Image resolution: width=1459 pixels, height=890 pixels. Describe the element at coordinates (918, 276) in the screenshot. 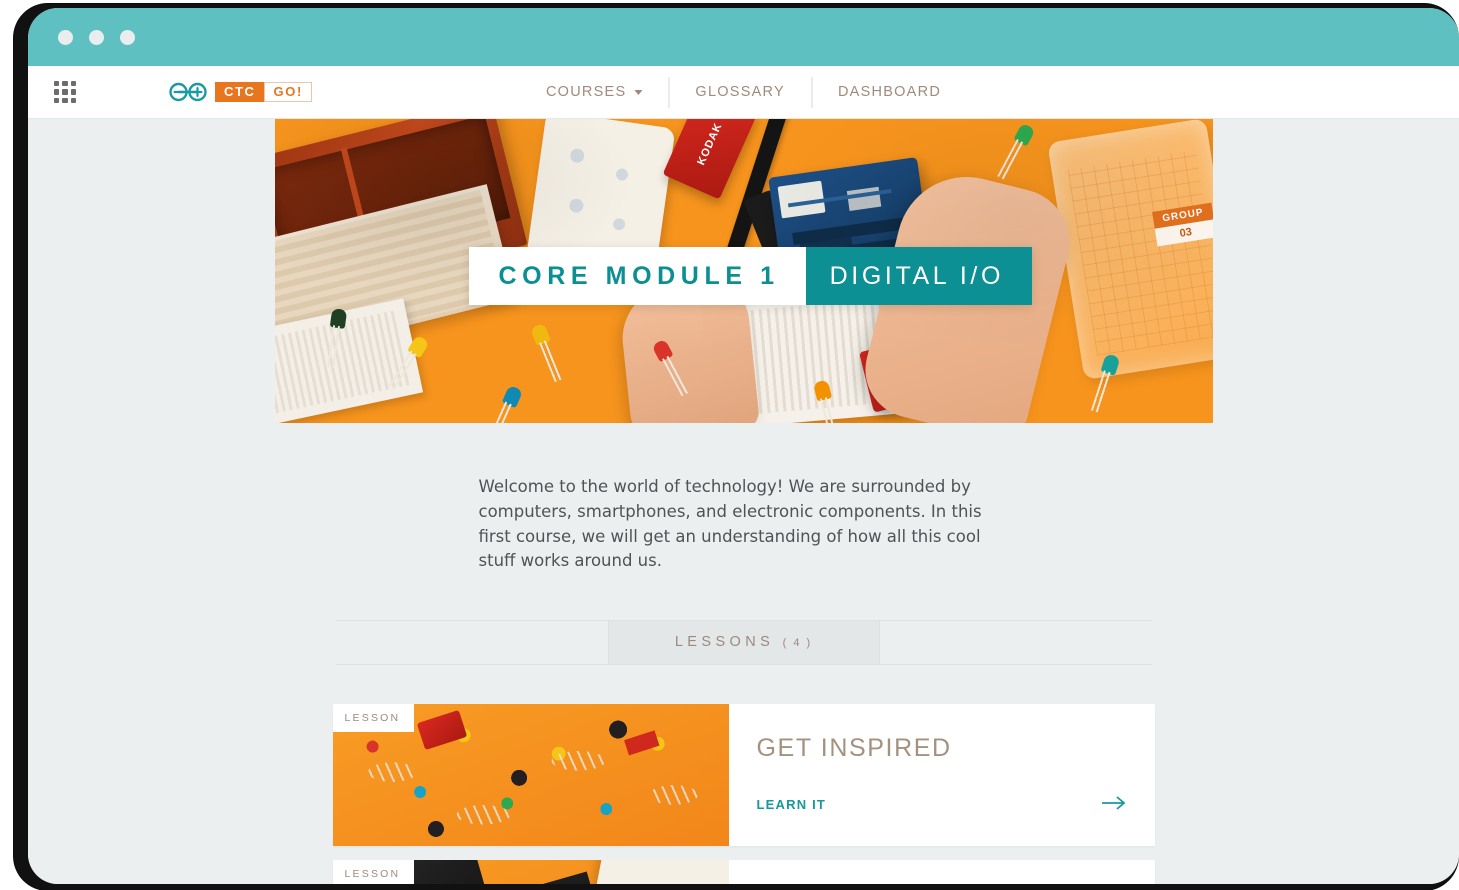

I see `hero-module-title: DIGITAL I/O` at that location.